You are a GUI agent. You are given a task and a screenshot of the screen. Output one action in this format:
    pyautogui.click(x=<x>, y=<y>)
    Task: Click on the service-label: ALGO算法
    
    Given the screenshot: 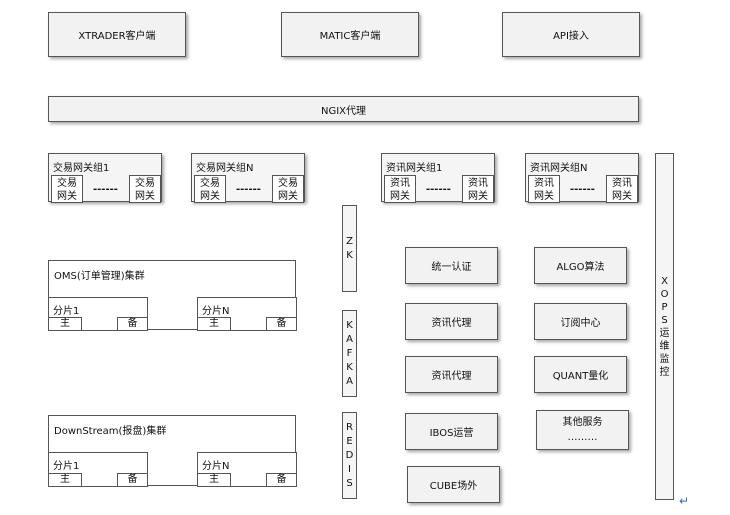 What is the action you would take?
    pyautogui.click(x=580, y=267)
    